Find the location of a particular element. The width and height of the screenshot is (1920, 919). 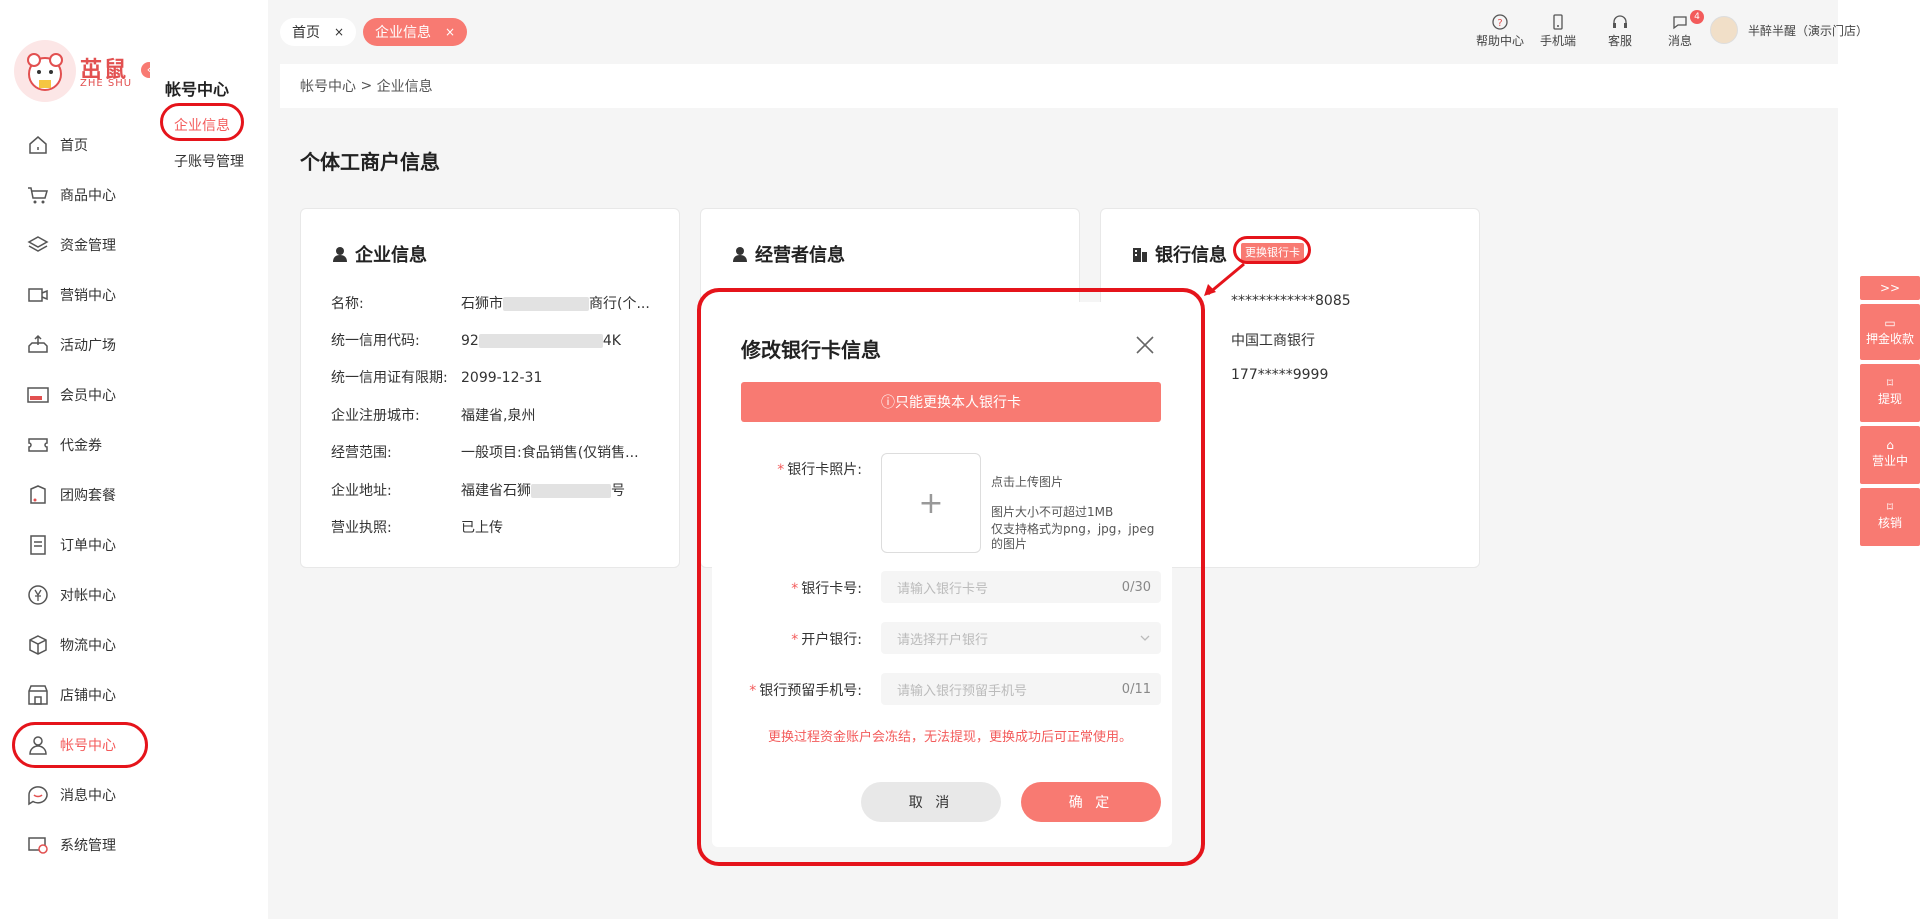

chat-icon is located at coordinates (38, 796).